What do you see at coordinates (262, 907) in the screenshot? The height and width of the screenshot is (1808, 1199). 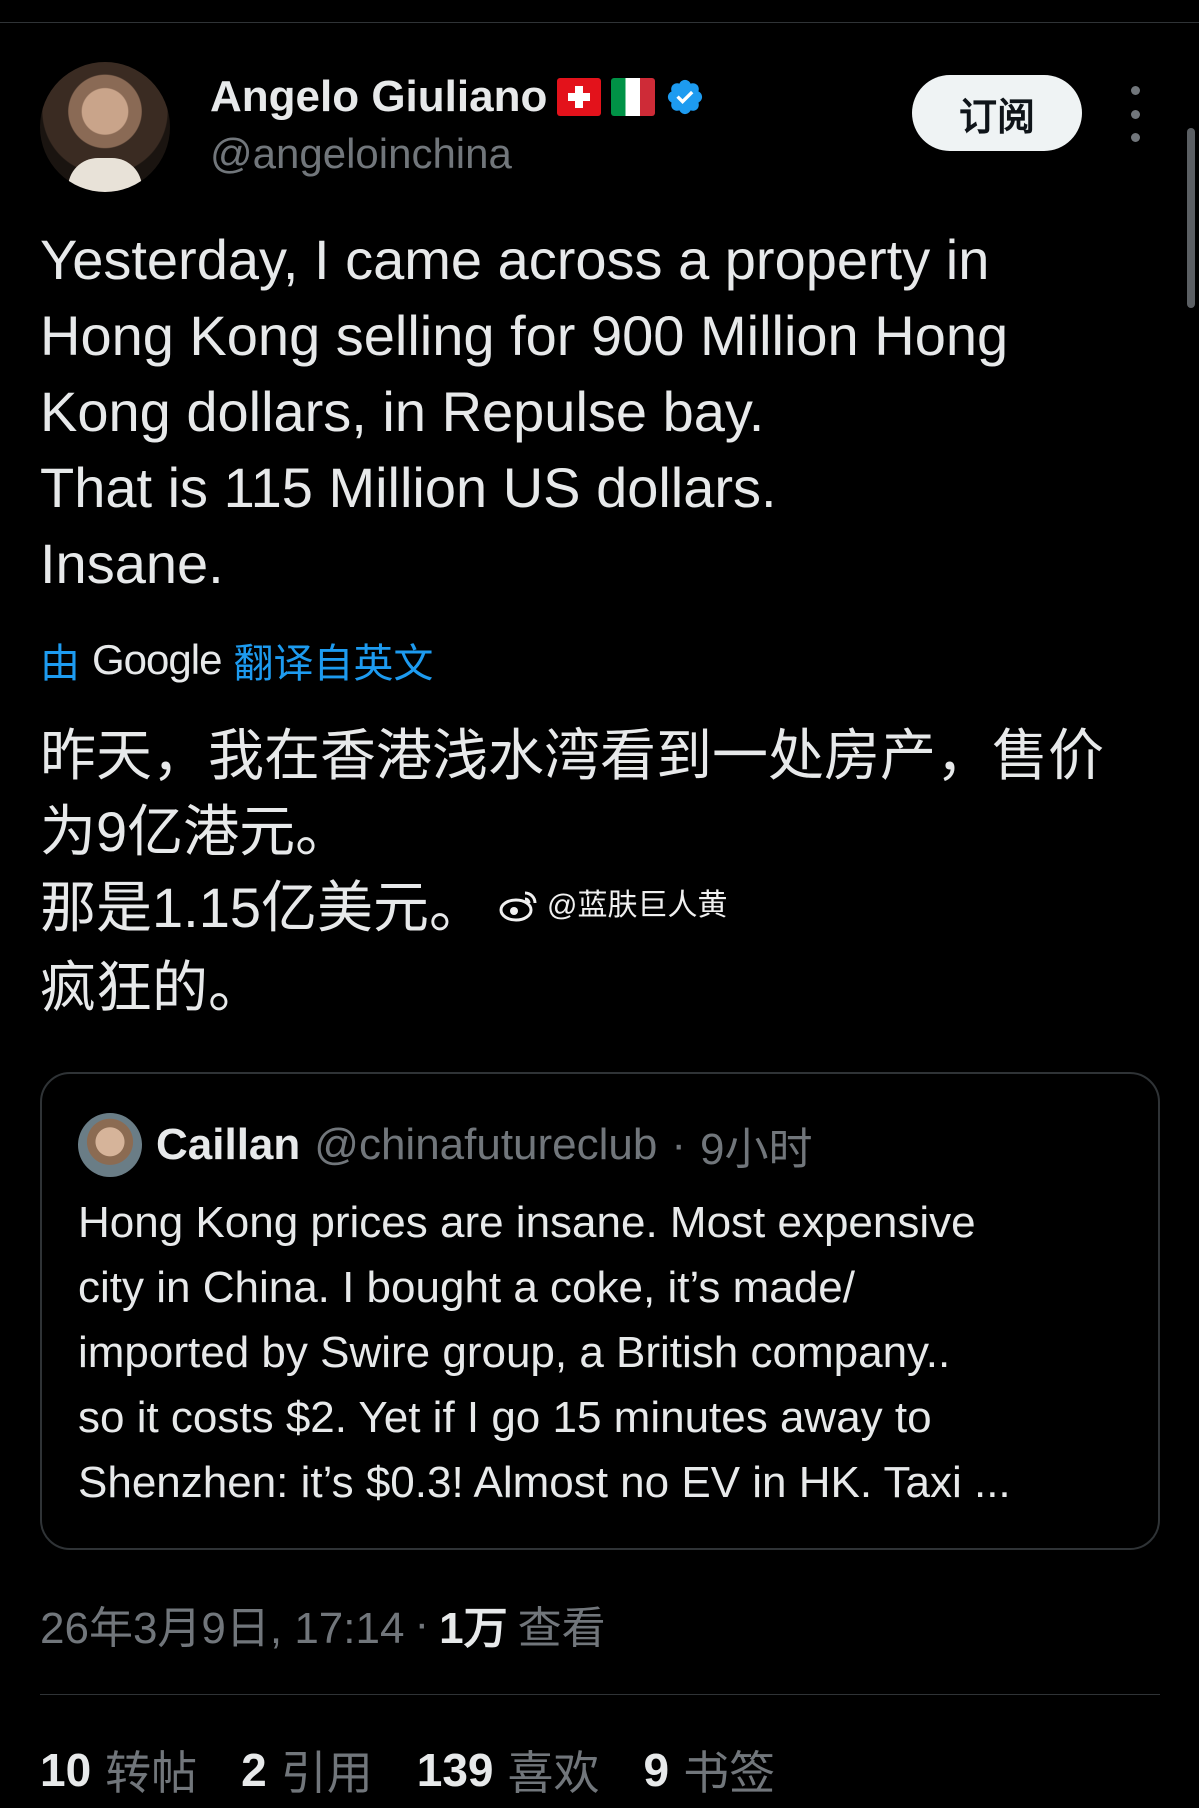 I see `translated-text-line-content: 那是1.15亿美元。` at bounding box center [262, 907].